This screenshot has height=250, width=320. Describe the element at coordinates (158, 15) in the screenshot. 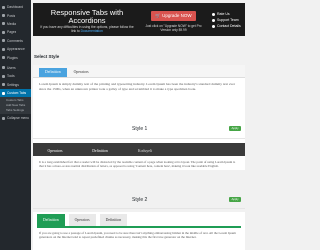

I see `cart-icon: 🛒` at that location.